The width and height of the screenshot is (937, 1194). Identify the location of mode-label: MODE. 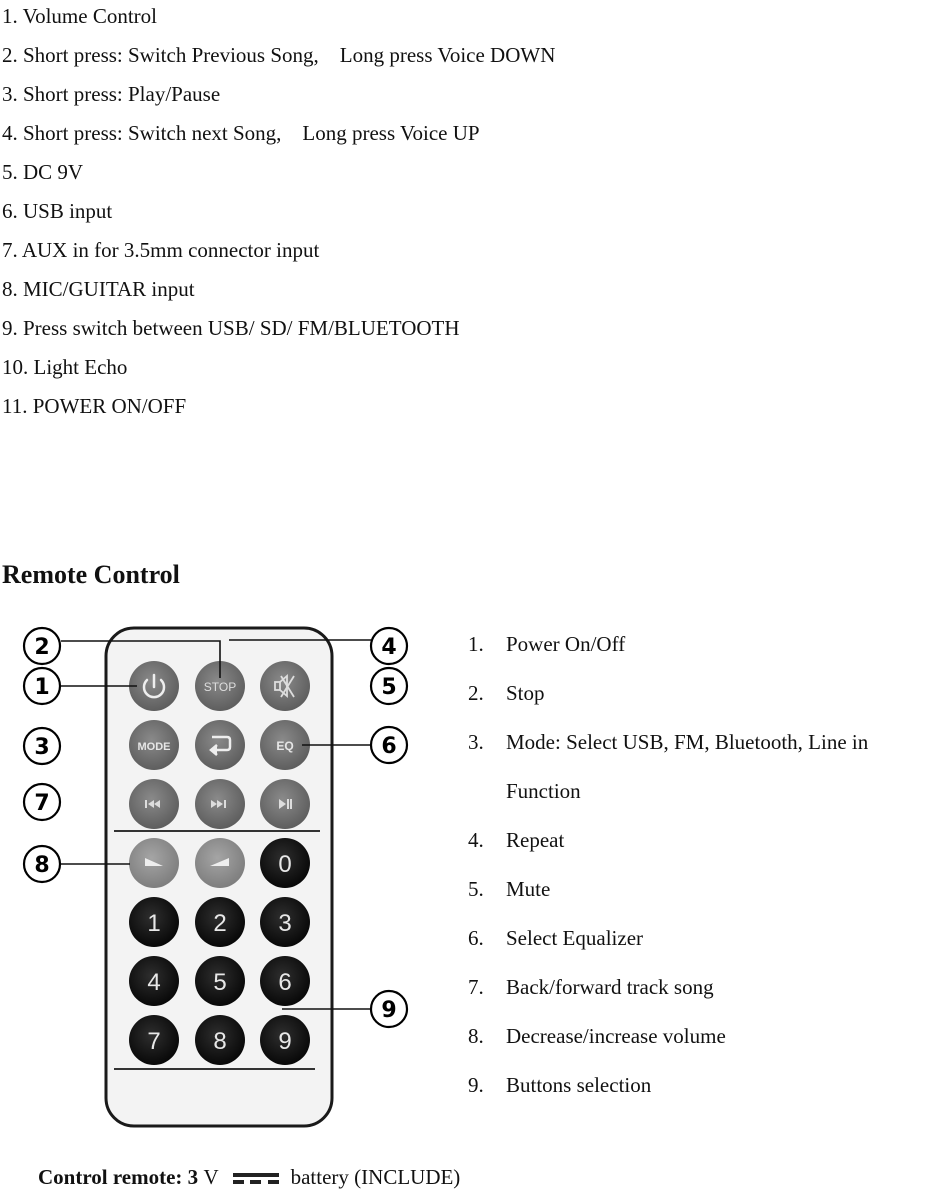
(154, 747).